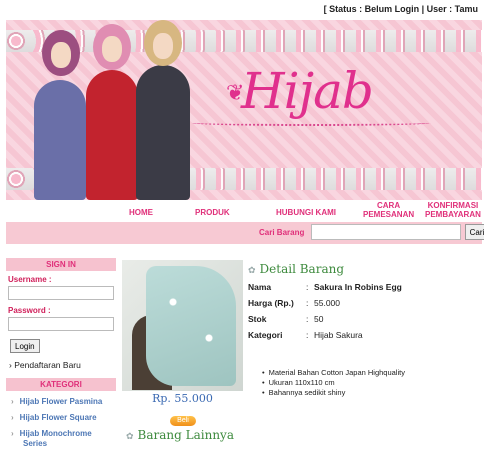 The width and height of the screenshot is (484, 459). Describe the element at coordinates (185, 435) in the screenshot. I see `related-title: Barang Lainnya` at that location.